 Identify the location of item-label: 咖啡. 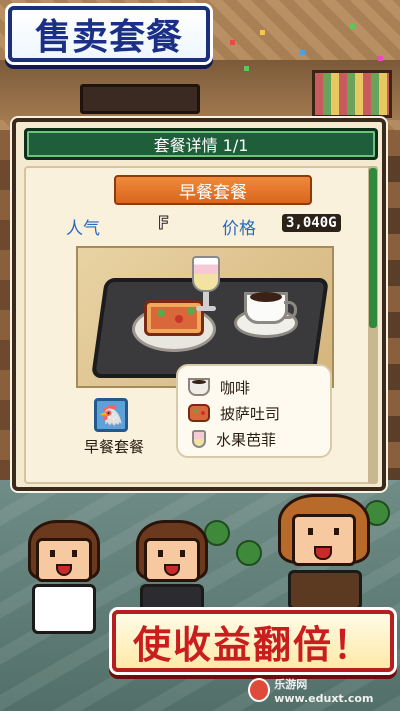
(235, 387).